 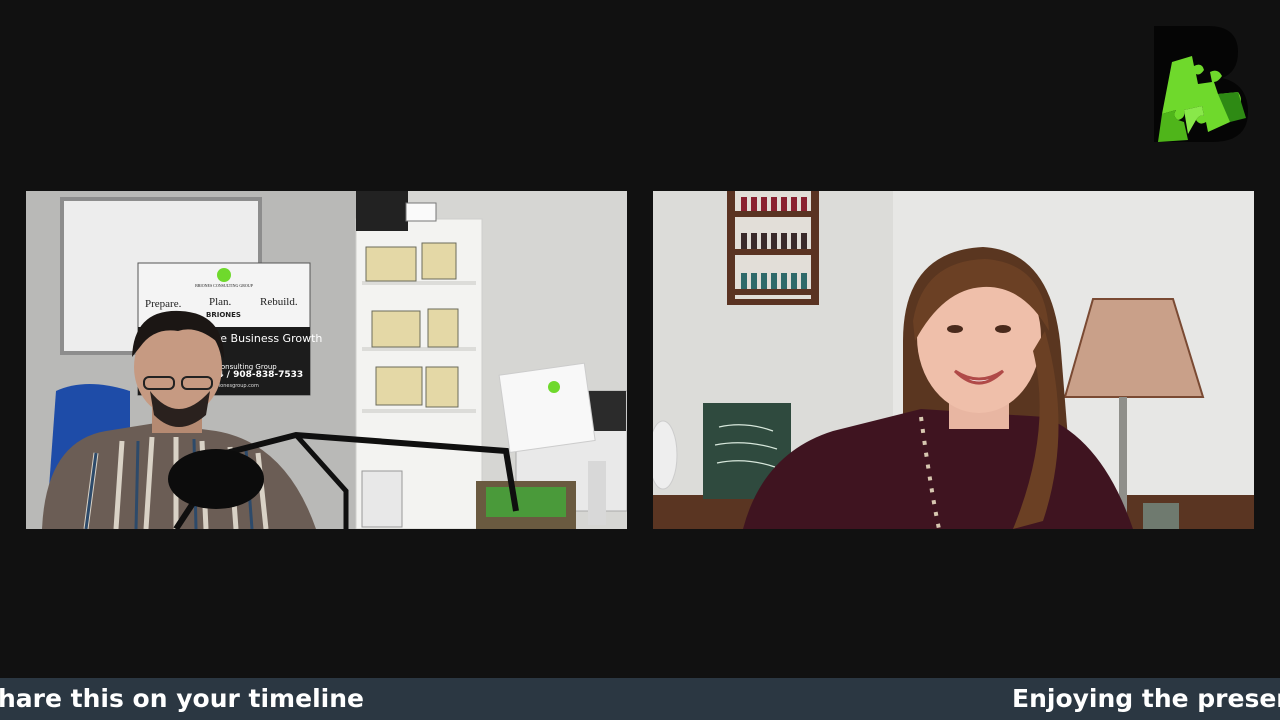 I want to click on sign-tagline-prepare: Prepare., so click(x=163, y=304).